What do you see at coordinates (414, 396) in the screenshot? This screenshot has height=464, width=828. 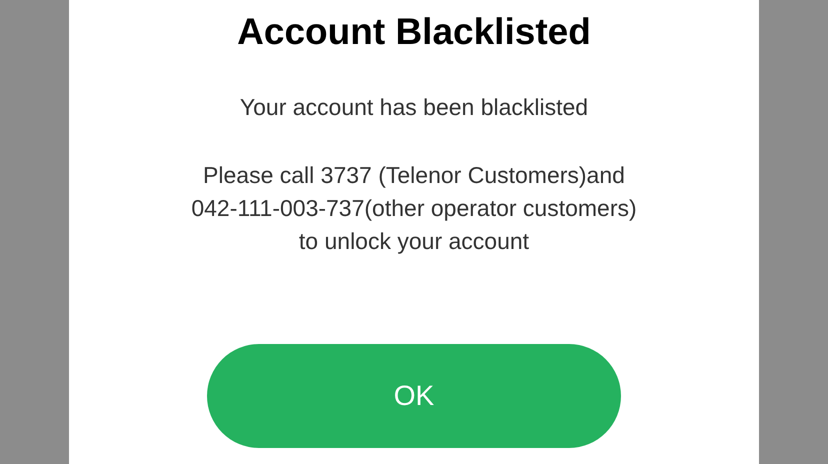 I see `ok-button: OK` at bounding box center [414, 396].